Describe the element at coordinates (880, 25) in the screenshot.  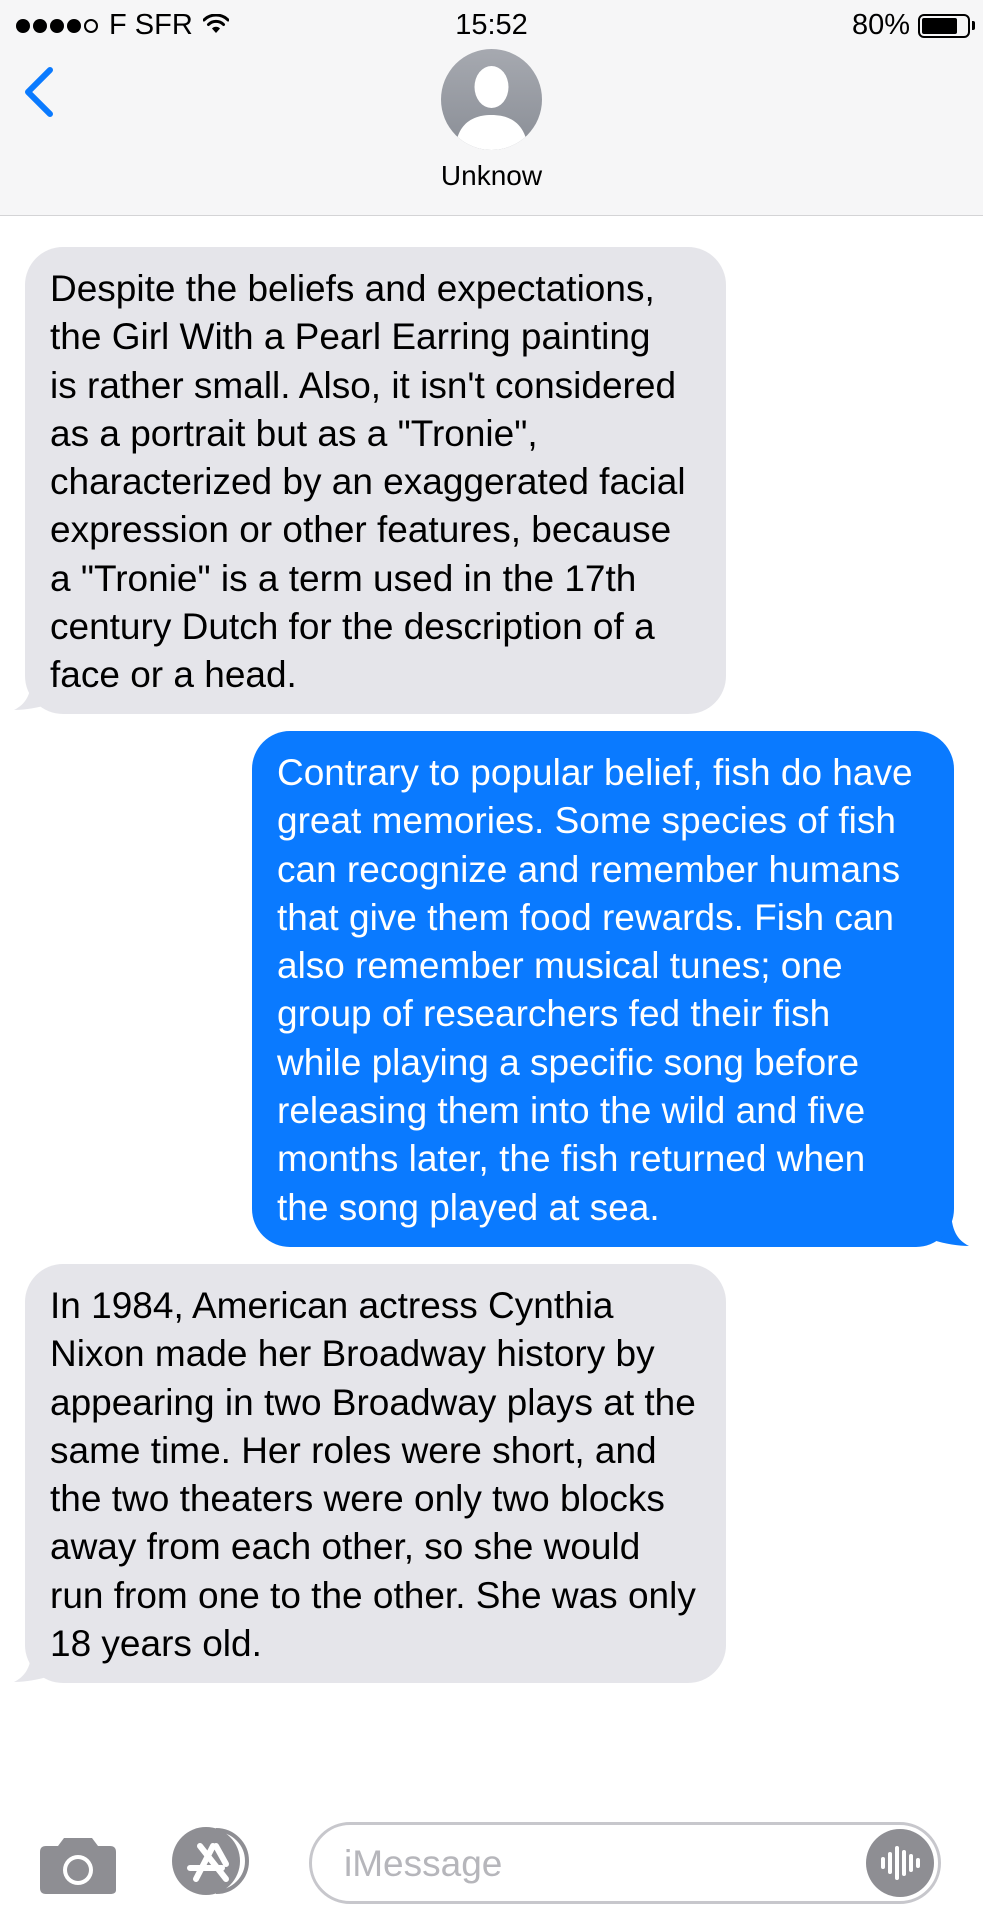
I see `battery-percent: 80%` at that location.